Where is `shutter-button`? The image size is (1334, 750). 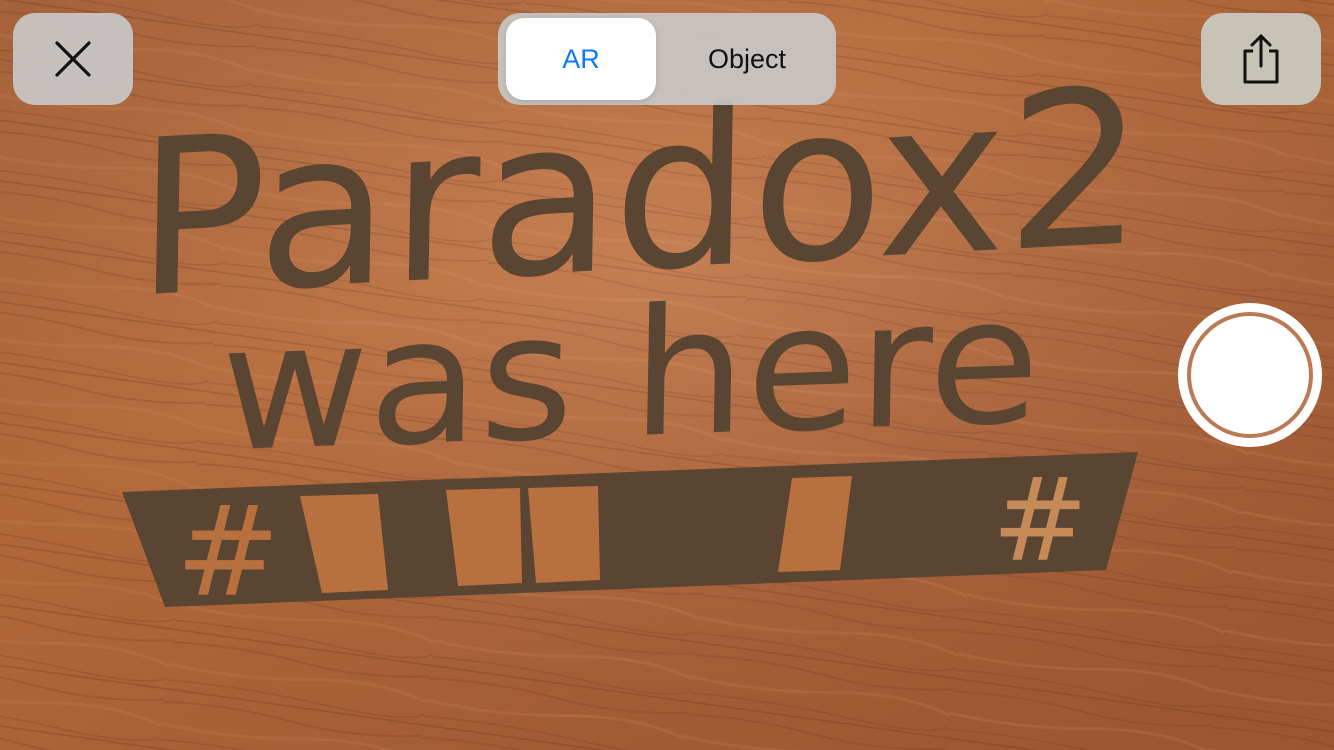
shutter-button is located at coordinates (1250, 375).